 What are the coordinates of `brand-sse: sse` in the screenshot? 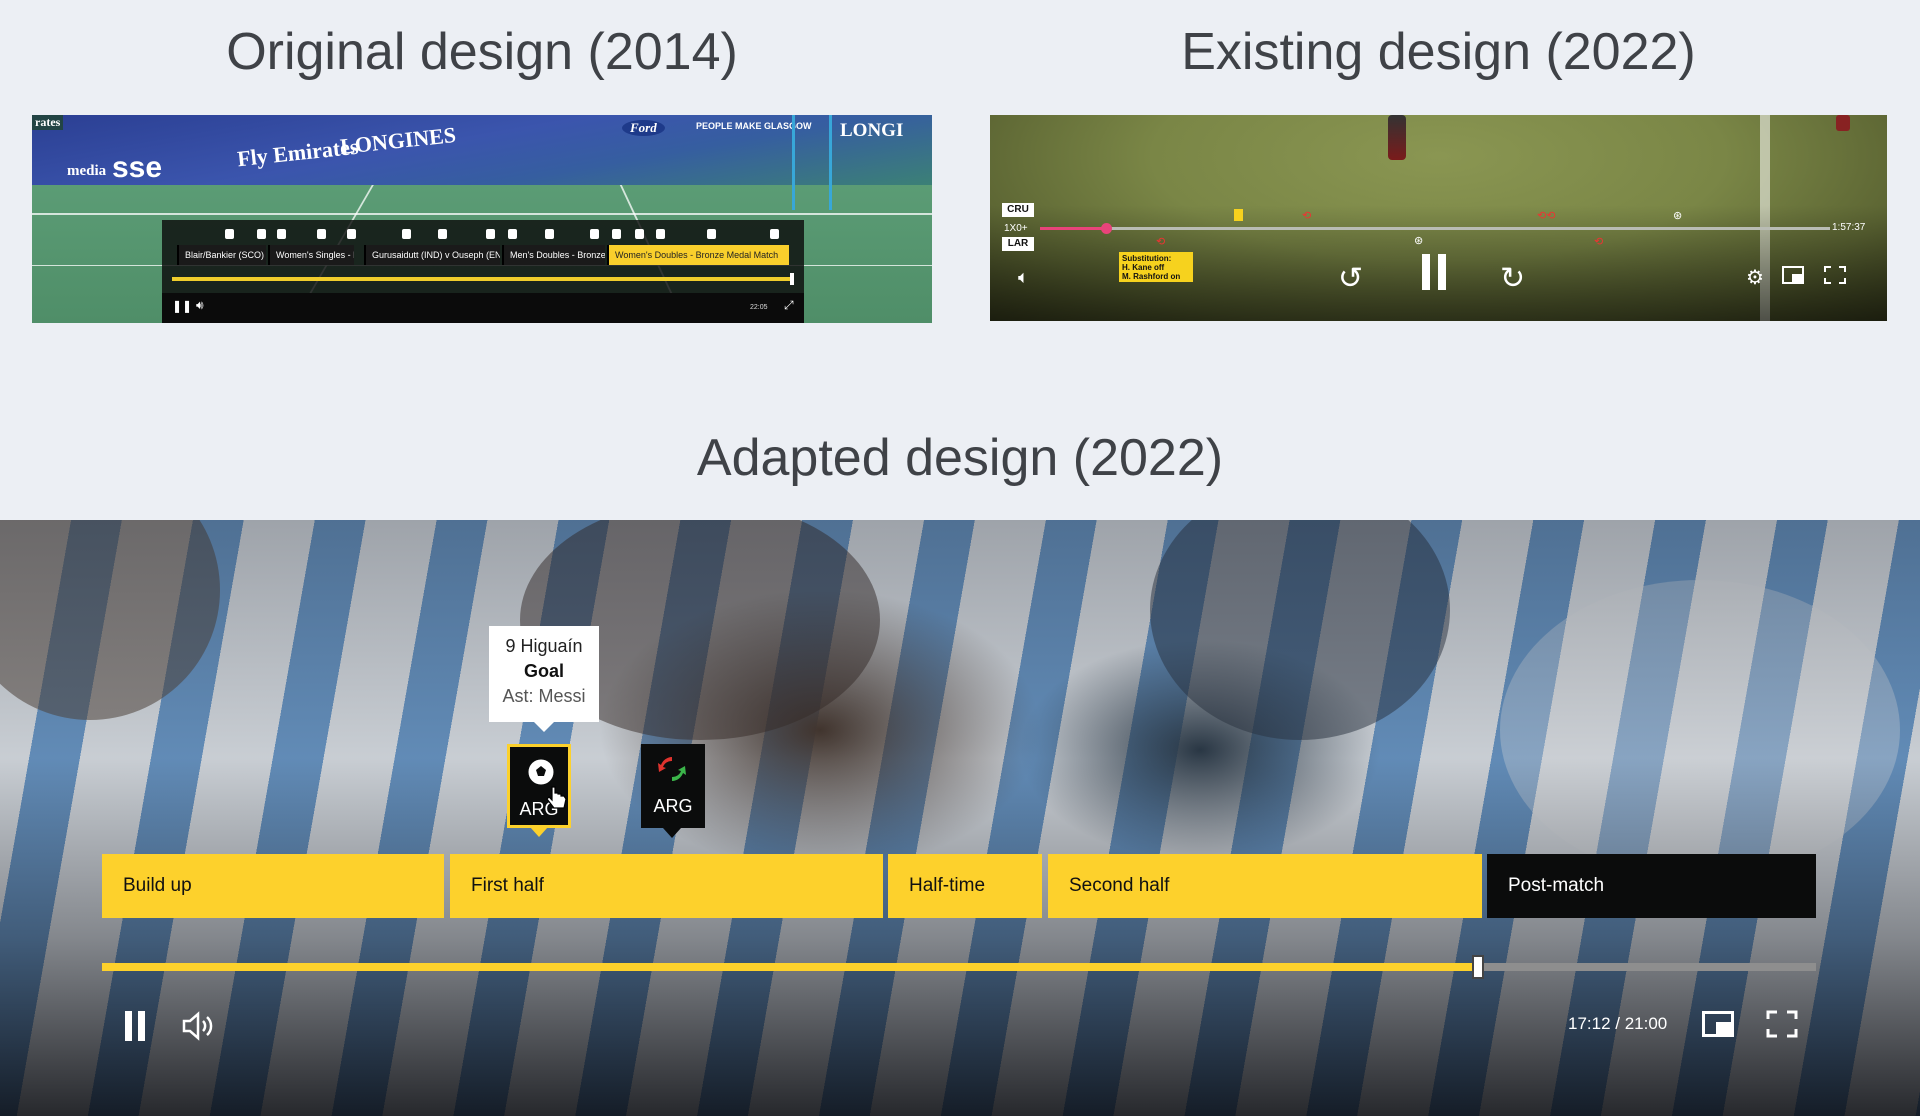 It's located at (137, 167).